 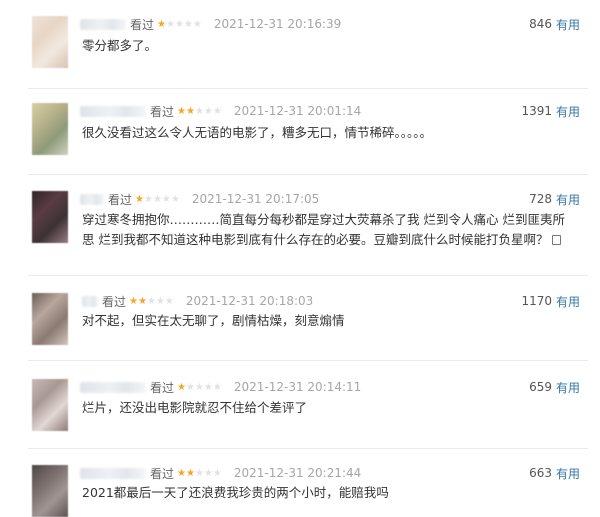 I want to click on vote-count: 1391, so click(x=536, y=111).